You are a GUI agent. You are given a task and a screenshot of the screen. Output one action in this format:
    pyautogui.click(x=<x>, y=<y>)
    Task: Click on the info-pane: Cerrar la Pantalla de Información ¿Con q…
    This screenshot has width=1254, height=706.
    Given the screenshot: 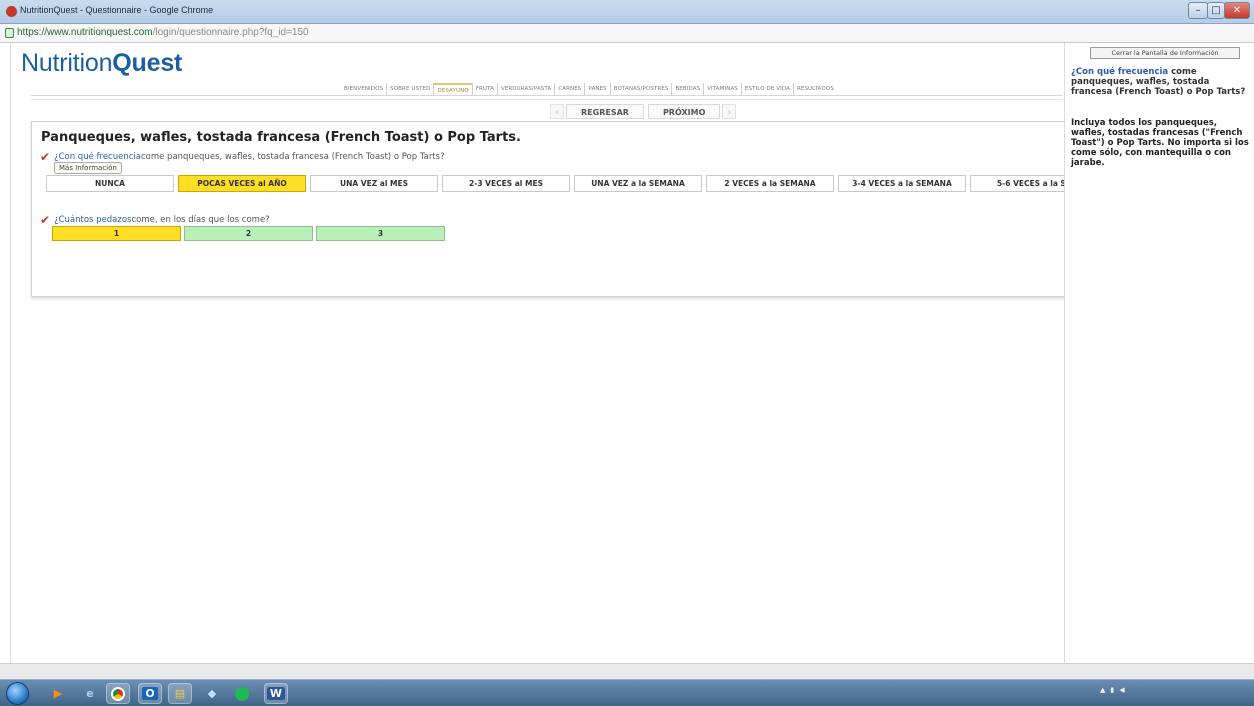 What is the action you would take?
    pyautogui.click(x=1159, y=353)
    